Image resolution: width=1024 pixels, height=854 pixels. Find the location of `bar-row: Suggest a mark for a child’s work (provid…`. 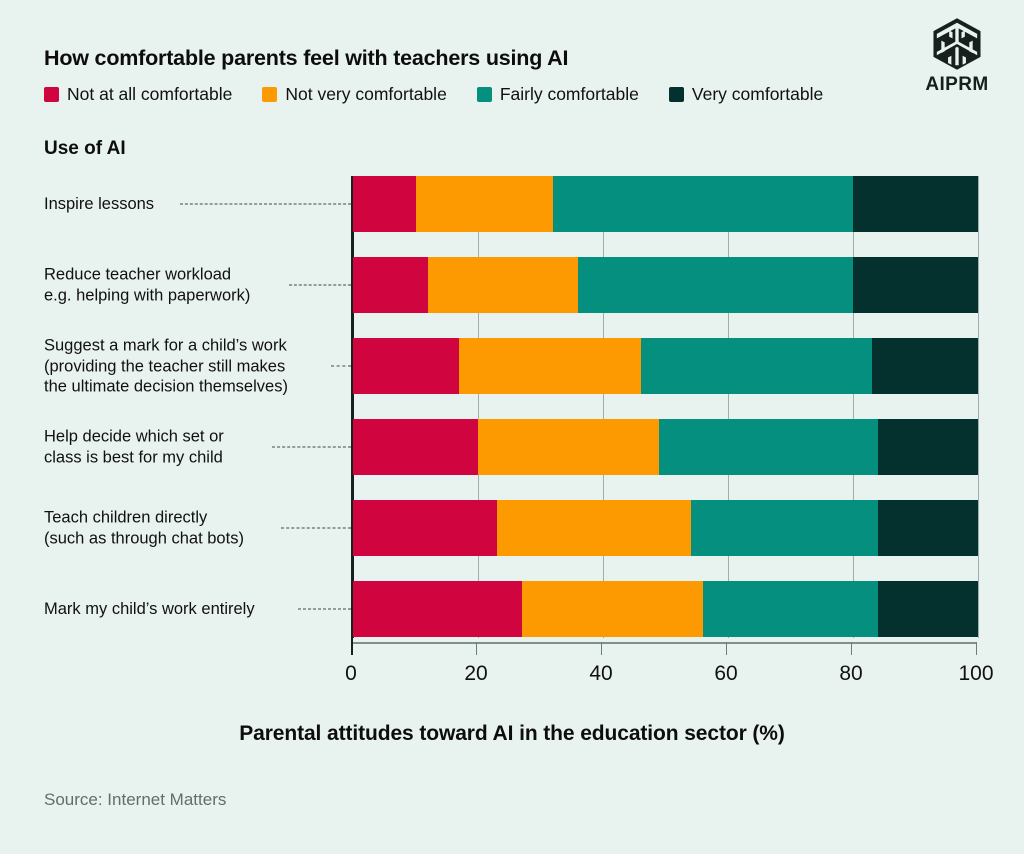

bar-row: Suggest a mark for a child’s work (provid… is located at coordinates (514, 366).